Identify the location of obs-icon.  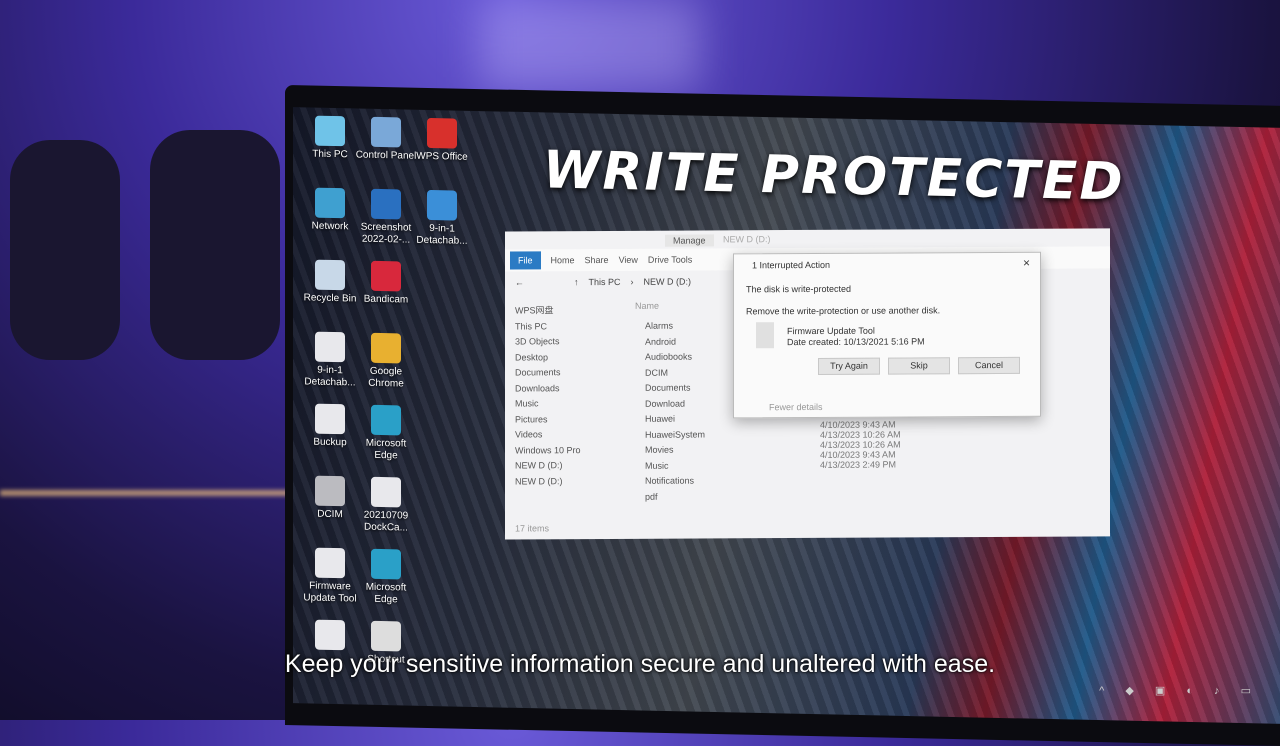
(386, 636).